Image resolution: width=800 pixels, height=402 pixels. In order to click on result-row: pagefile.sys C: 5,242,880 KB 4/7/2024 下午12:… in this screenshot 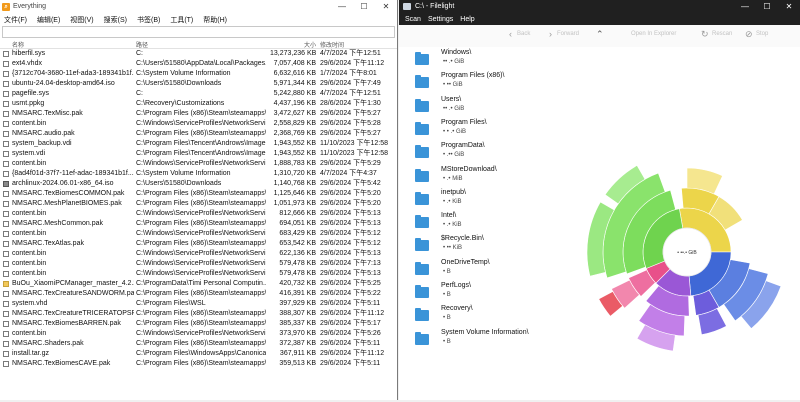, I will do `click(198, 94)`.